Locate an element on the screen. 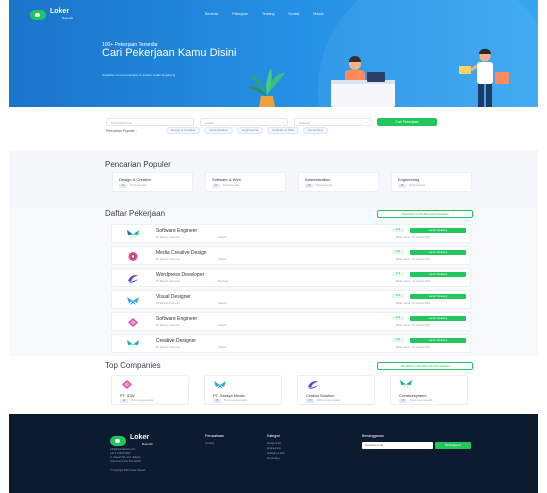 The height and width of the screenshot is (493, 547). chip-engineering: Engineering is located at coordinates (250, 130).